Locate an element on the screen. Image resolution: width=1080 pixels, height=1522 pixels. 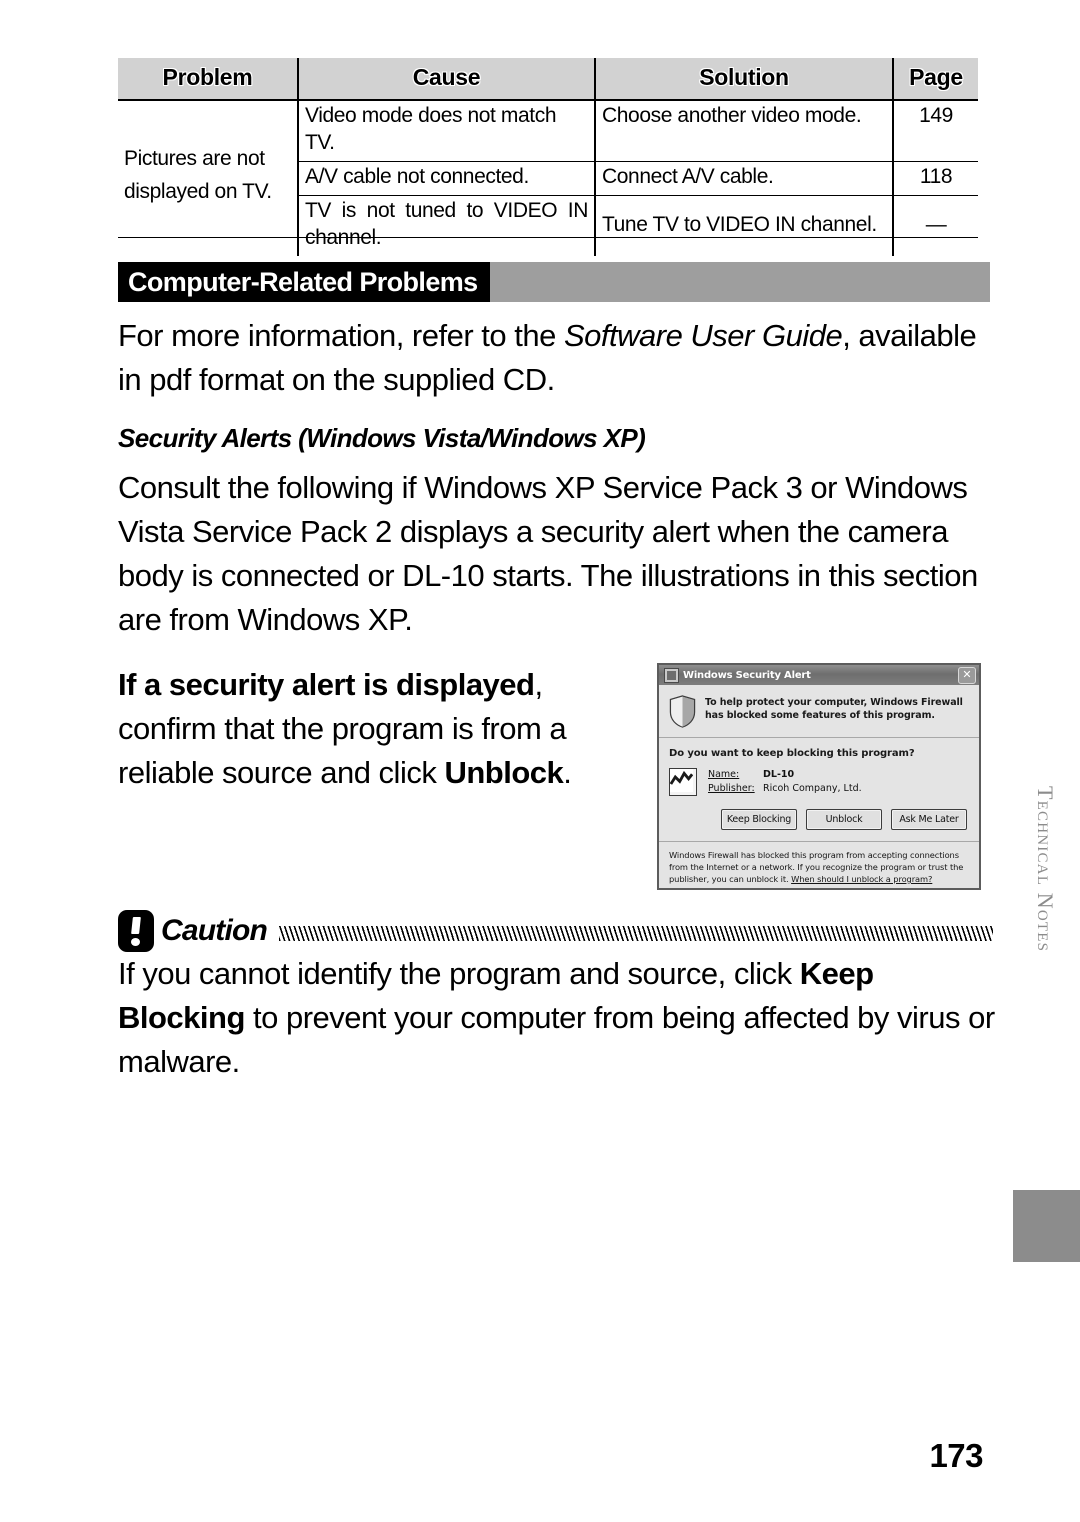
column-header-cause: Cause is located at coordinates (446, 80).